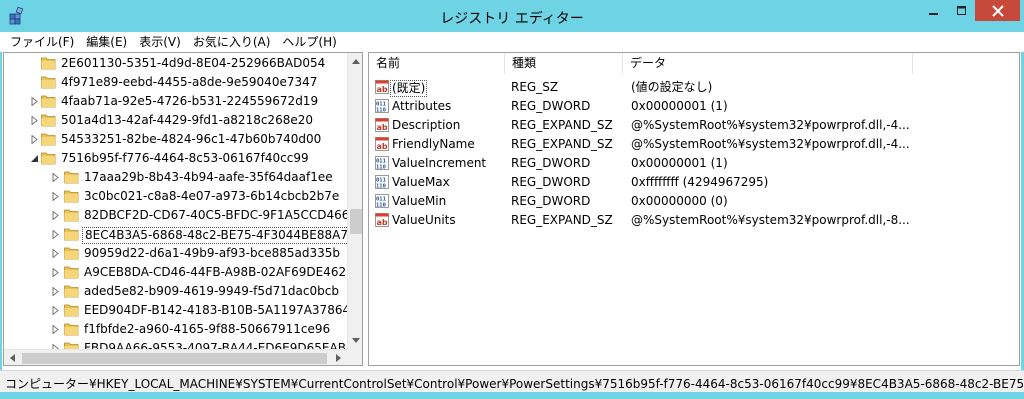 The height and width of the screenshot is (399, 1024). What do you see at coordinates (355, 340) in the screenshot?
I see `scroll-down-arrow-icon` at bounding box center [355, 340].